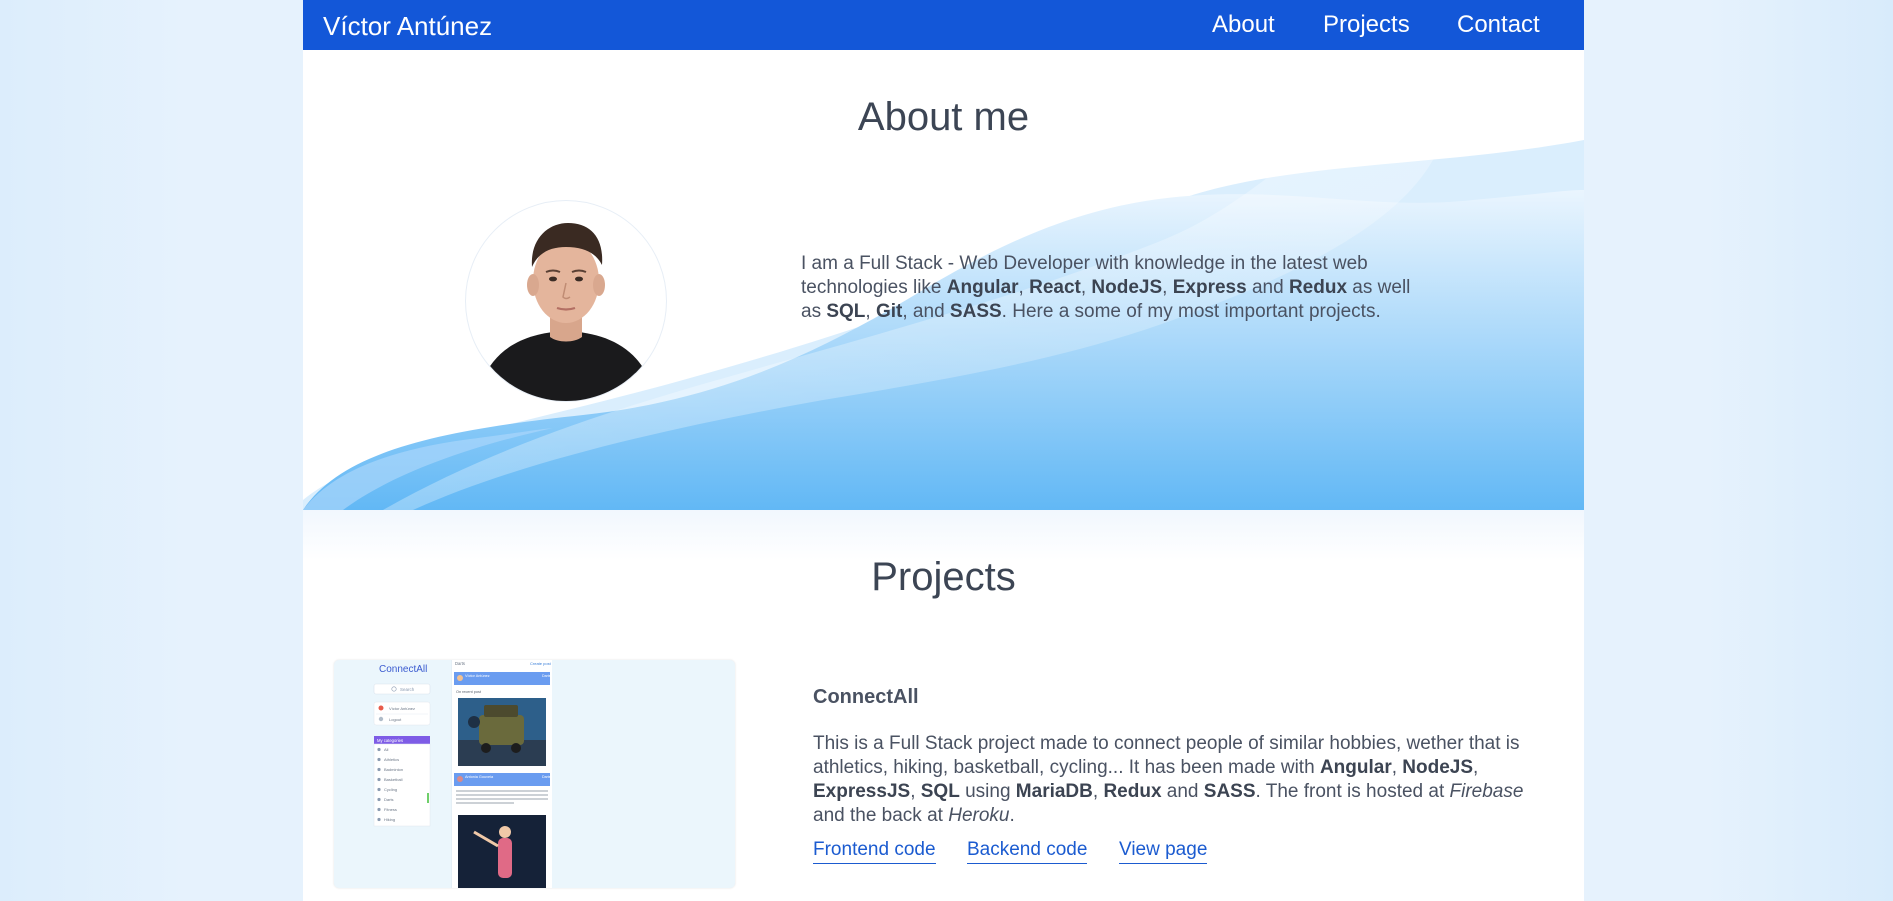 The height and width of the screenshot is (901, 1893). What do you see at coordinates (479, 777) in the screenshot?
I see `preview-post2-author: Antonia Gouveia` at bounding box center [479, 777].